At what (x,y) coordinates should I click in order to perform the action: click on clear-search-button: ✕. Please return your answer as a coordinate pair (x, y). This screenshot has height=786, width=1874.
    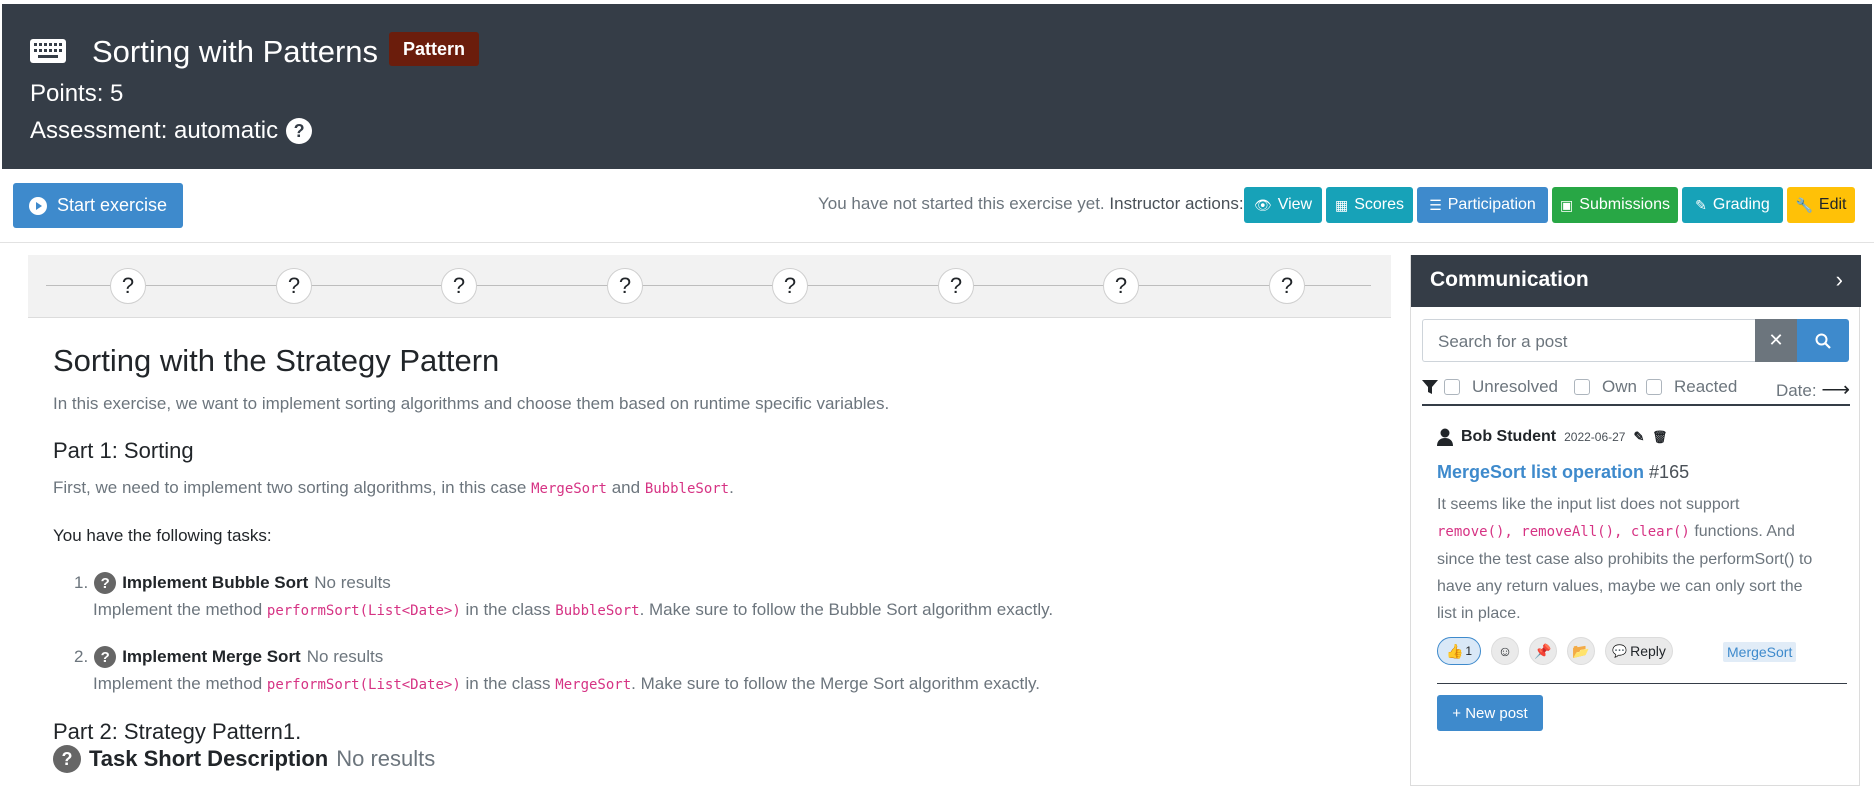
    Looking at the image, I should click on (1776, 340).